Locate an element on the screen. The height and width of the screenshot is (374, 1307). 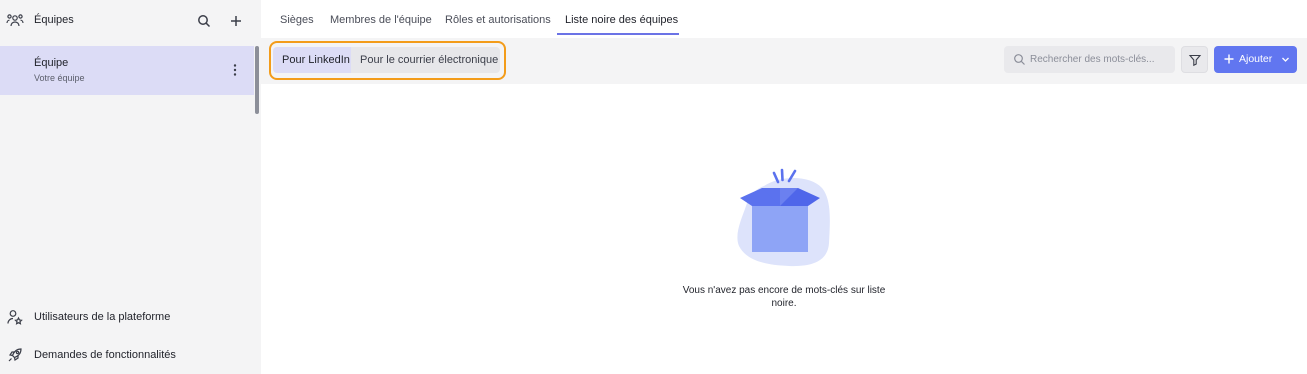
filter-icon is located at coordinates (1195, 60).